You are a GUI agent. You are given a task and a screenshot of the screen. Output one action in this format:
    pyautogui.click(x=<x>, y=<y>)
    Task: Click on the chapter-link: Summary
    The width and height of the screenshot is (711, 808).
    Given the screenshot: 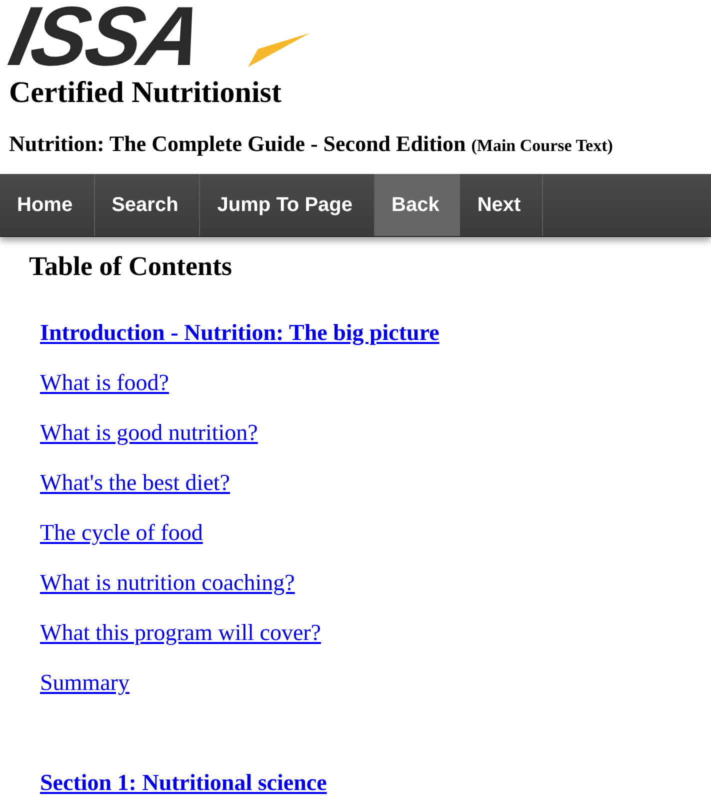 What is the action you would take?
    pyautogui.click(x=85, y=683)
    